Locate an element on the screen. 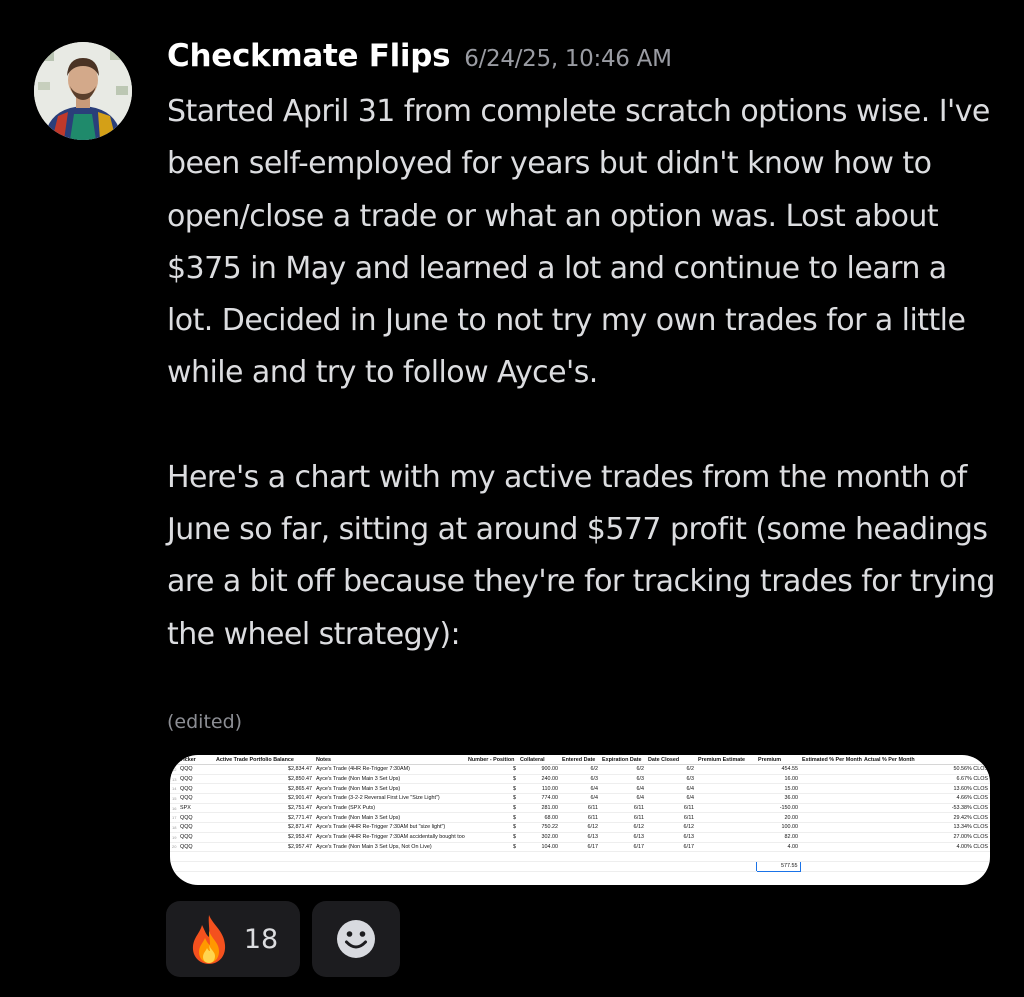 The height and width of the screenshot is (997, 1024). actual-percent-cell: 6.67% CLOS is located at coordinates (926, 779).